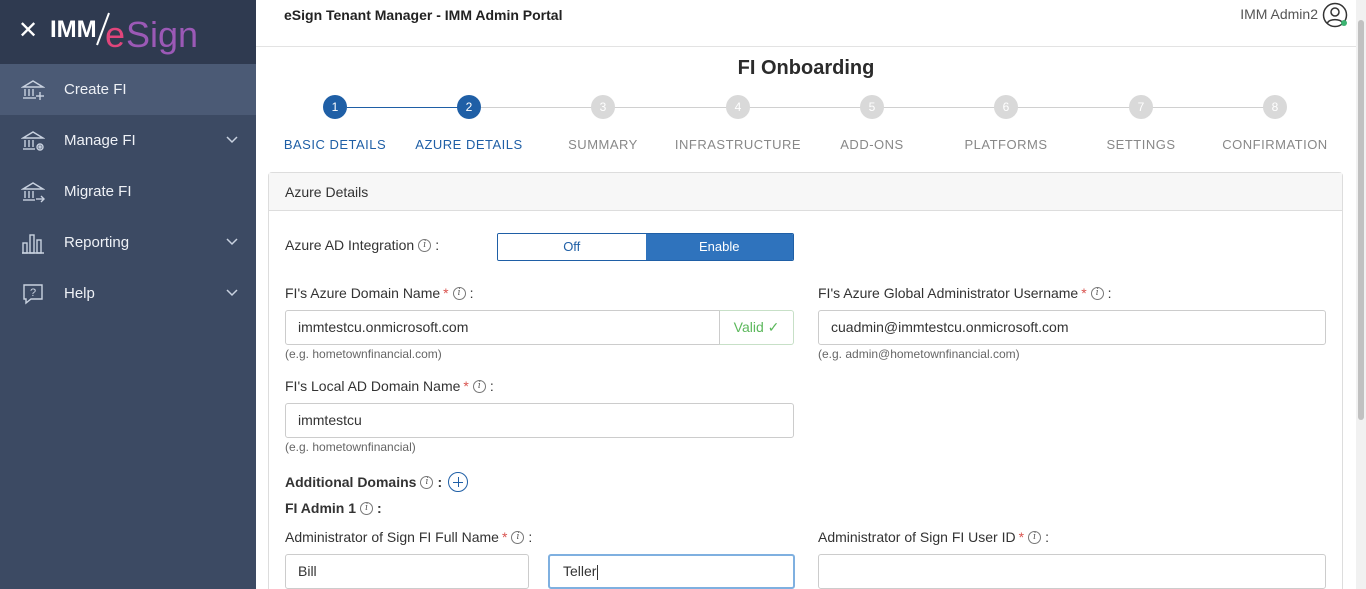 The width and height of the screenshot is (1366, 589). I want to click on sidebar-item-label: Reporting, so click(97, 242).